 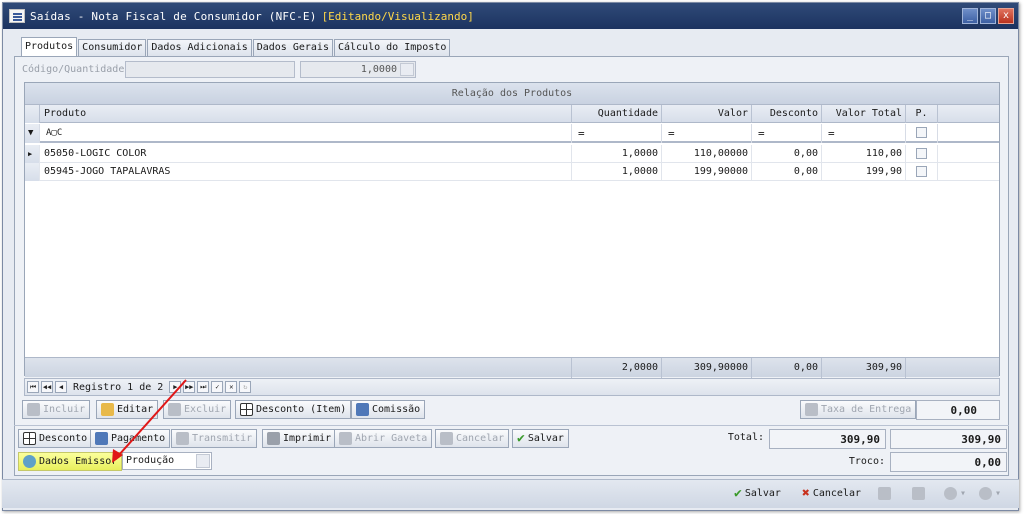 I want to click on refresh-button, so click(x=884, y=493).